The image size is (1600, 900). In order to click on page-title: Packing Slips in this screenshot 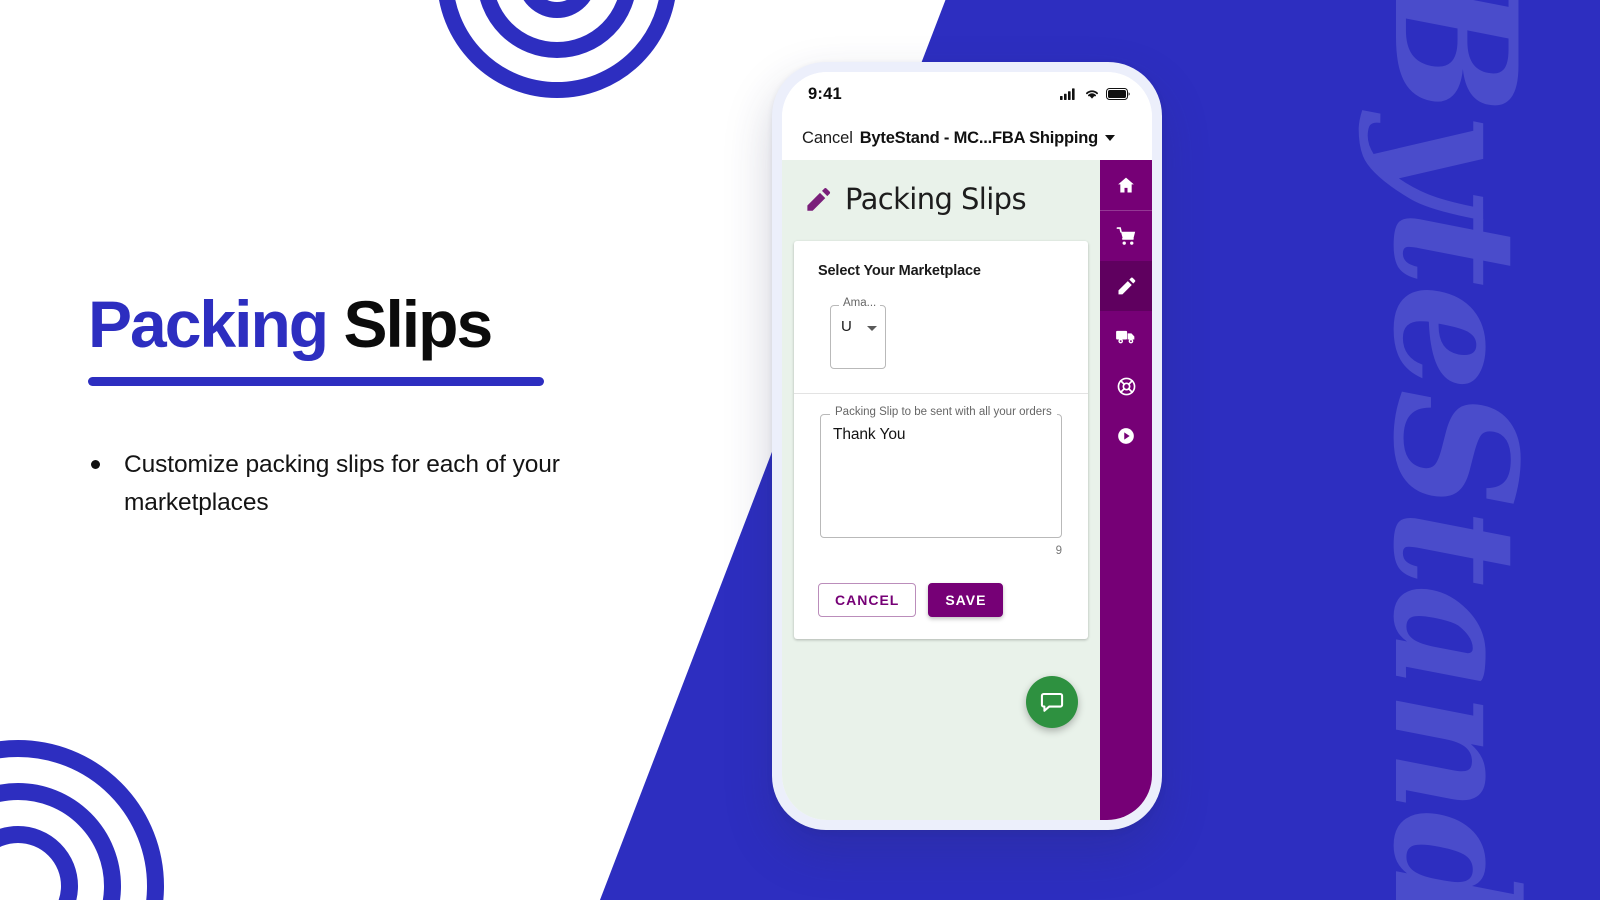, I will do `click(368, 324)`.